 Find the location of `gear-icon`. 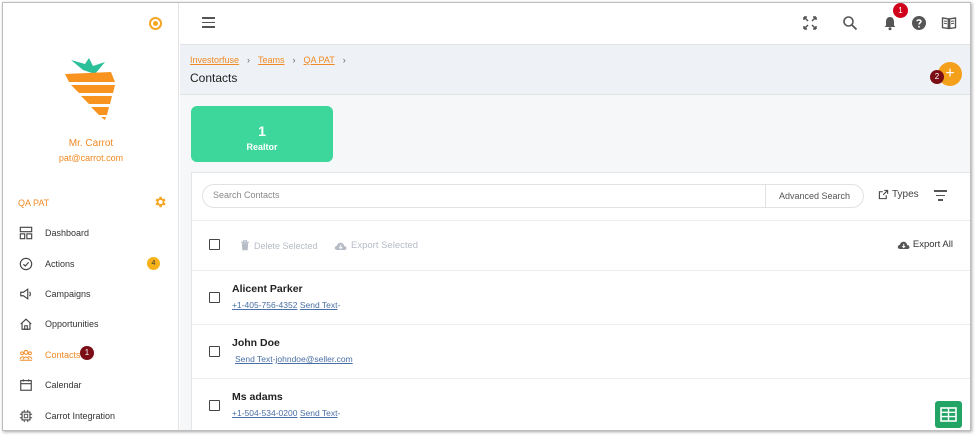

gear-icon is located at coordinates (160, 202).